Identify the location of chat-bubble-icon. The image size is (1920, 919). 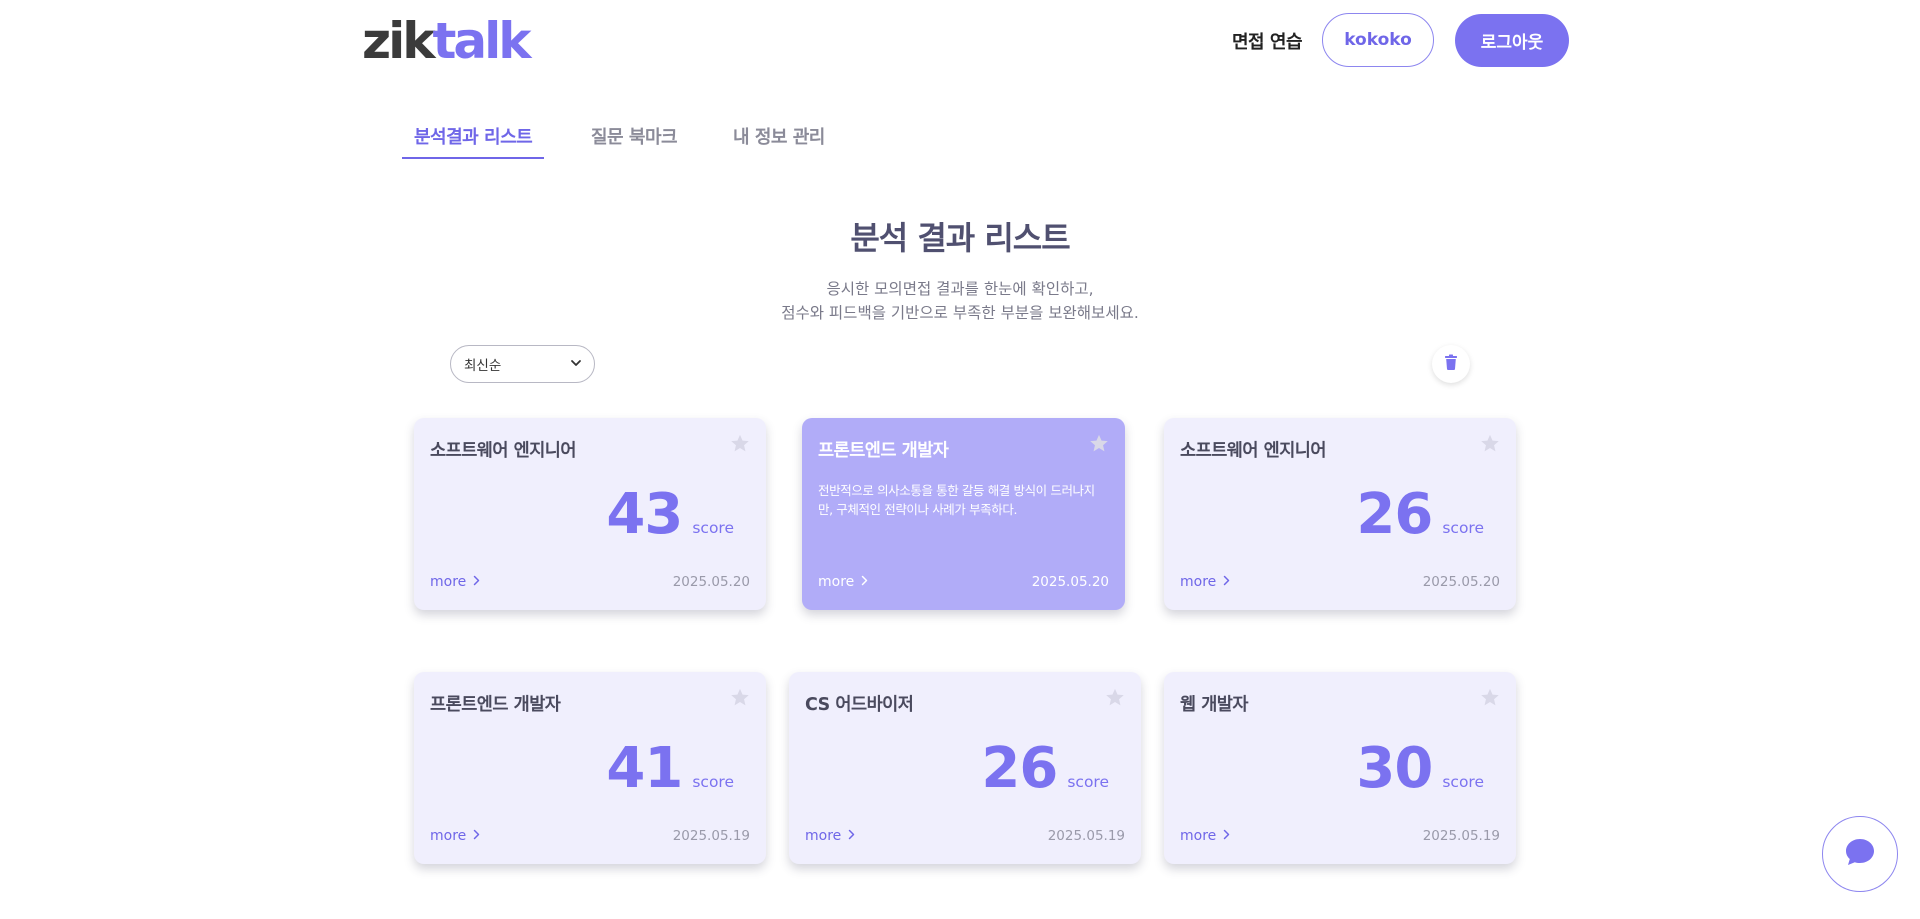
(1860, 854).